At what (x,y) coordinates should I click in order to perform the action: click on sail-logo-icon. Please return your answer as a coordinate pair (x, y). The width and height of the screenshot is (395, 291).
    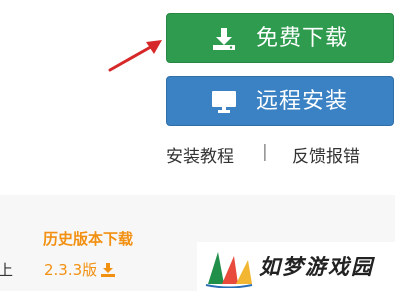
    Looking at the image, I should click on (229, 270).